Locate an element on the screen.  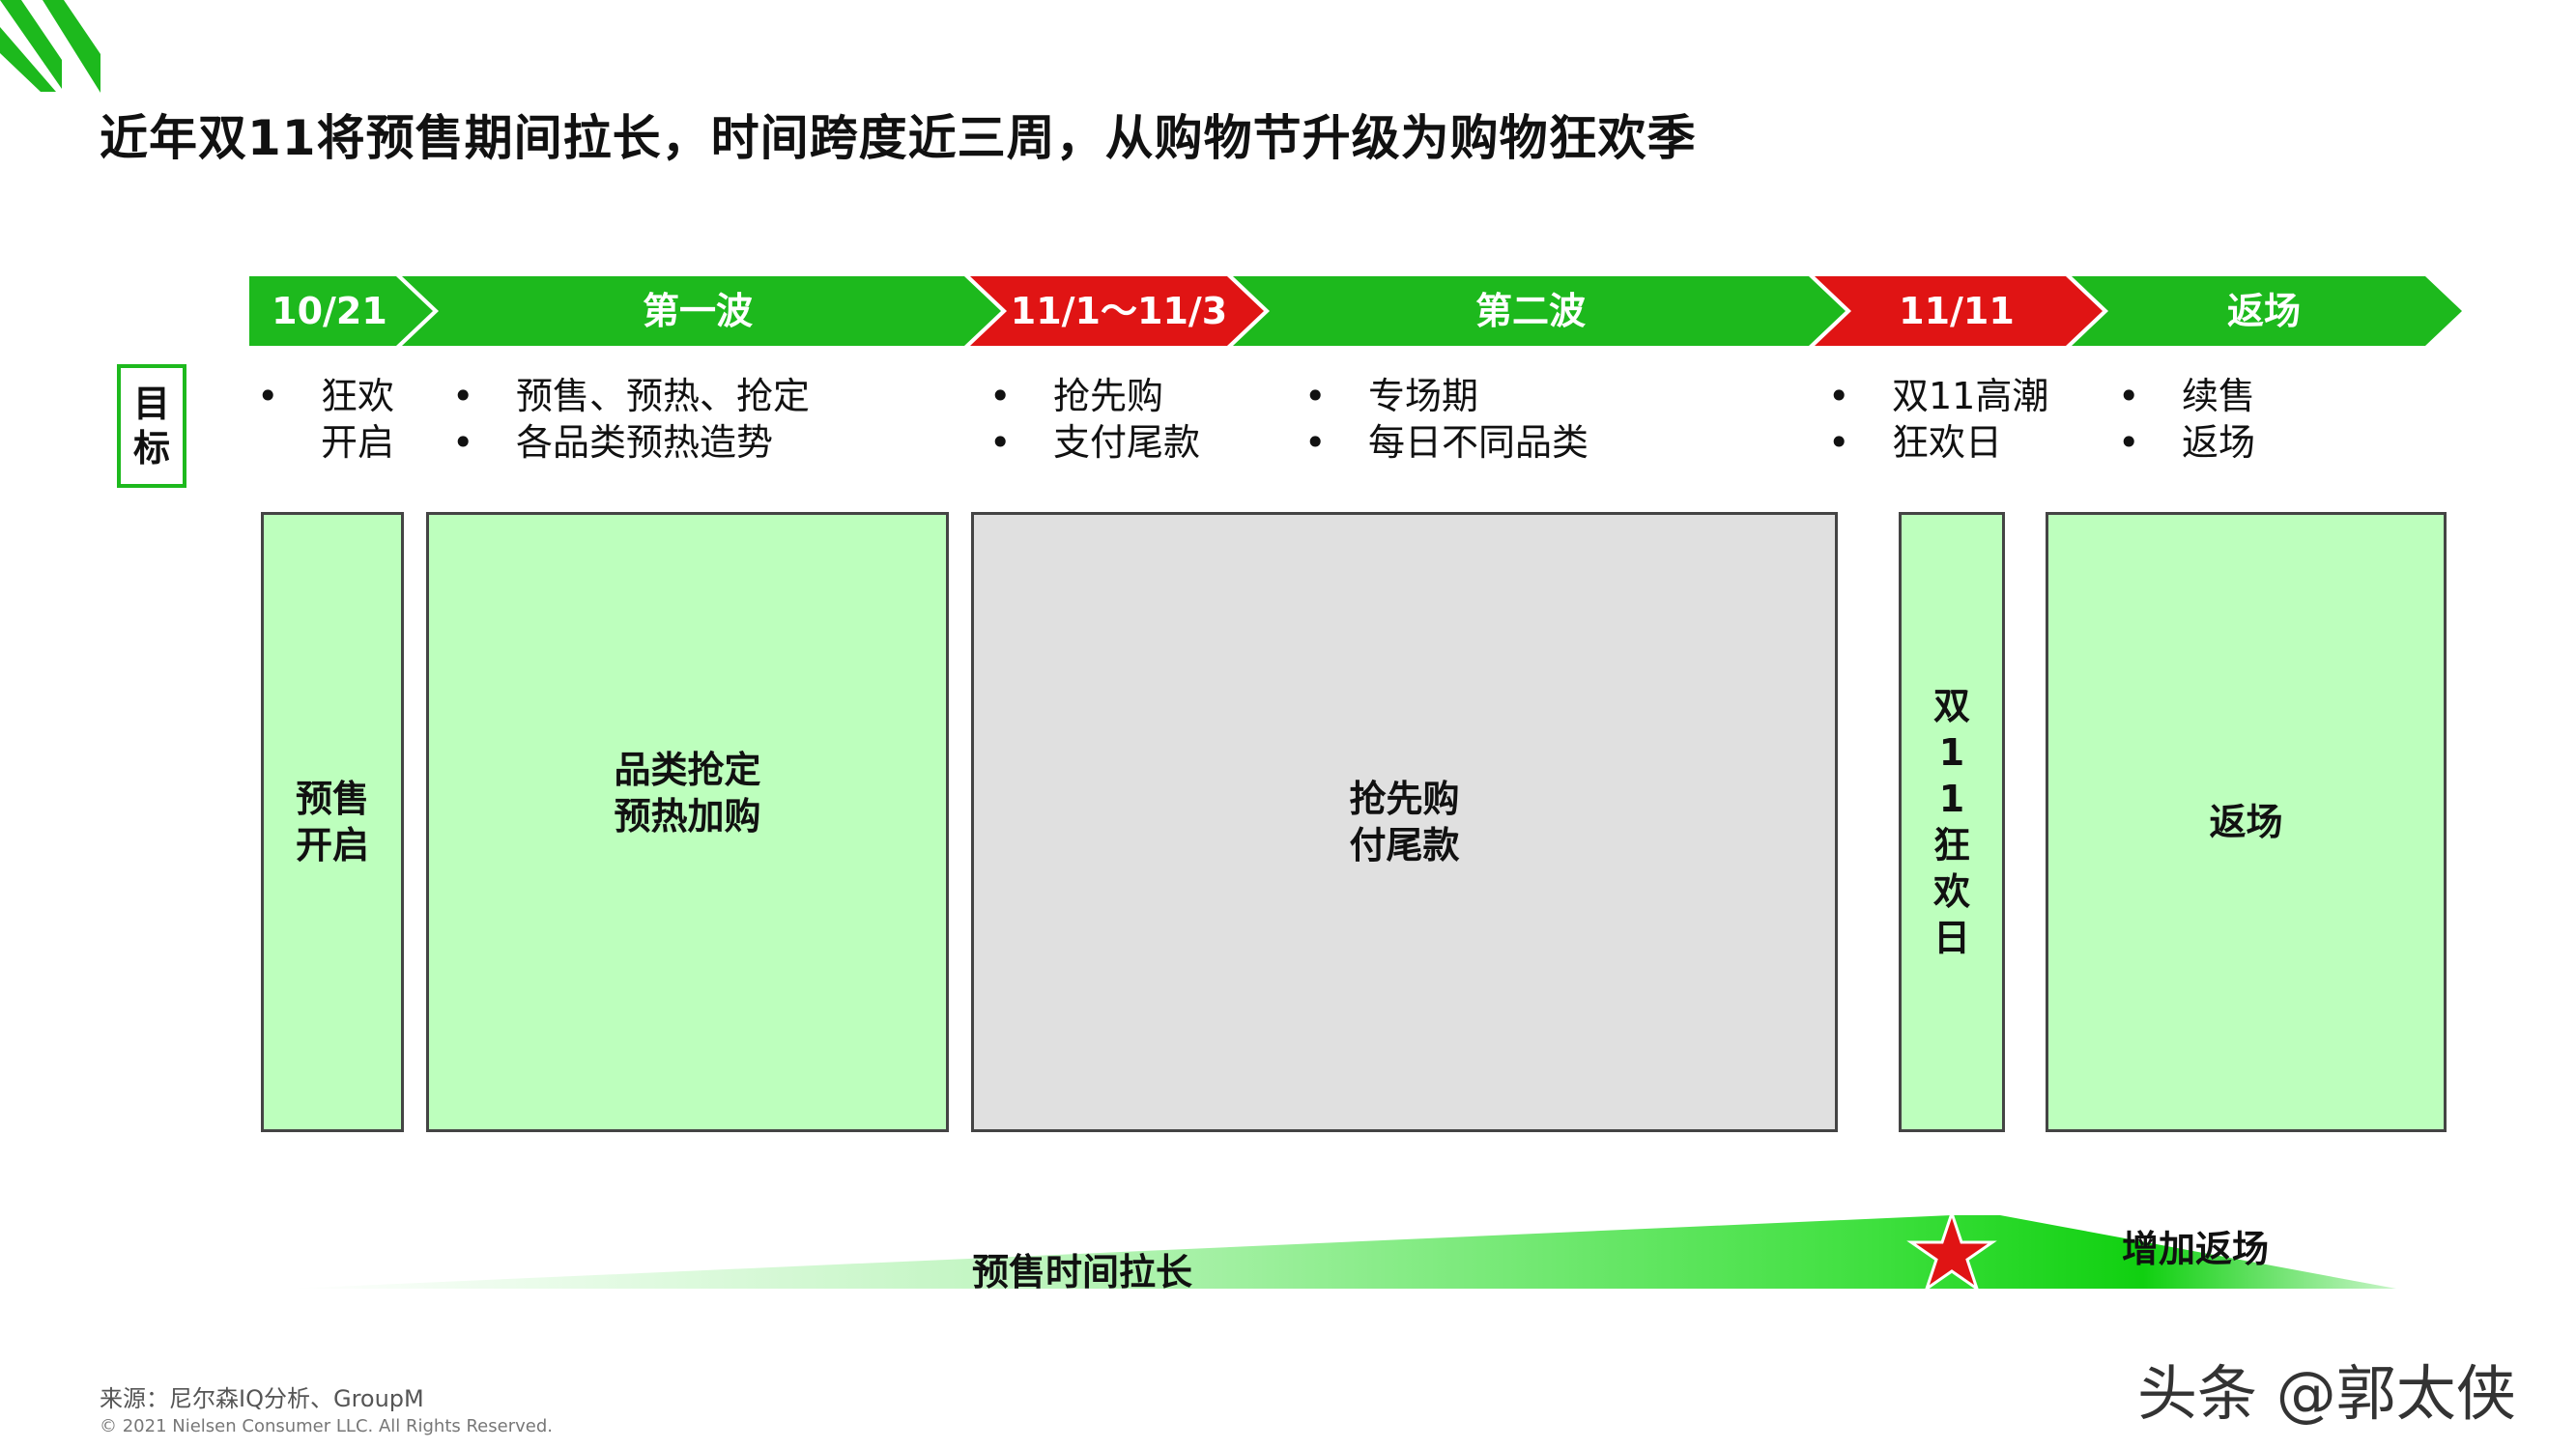
phase-label: 第一波 is located at coordinates (698, 311).